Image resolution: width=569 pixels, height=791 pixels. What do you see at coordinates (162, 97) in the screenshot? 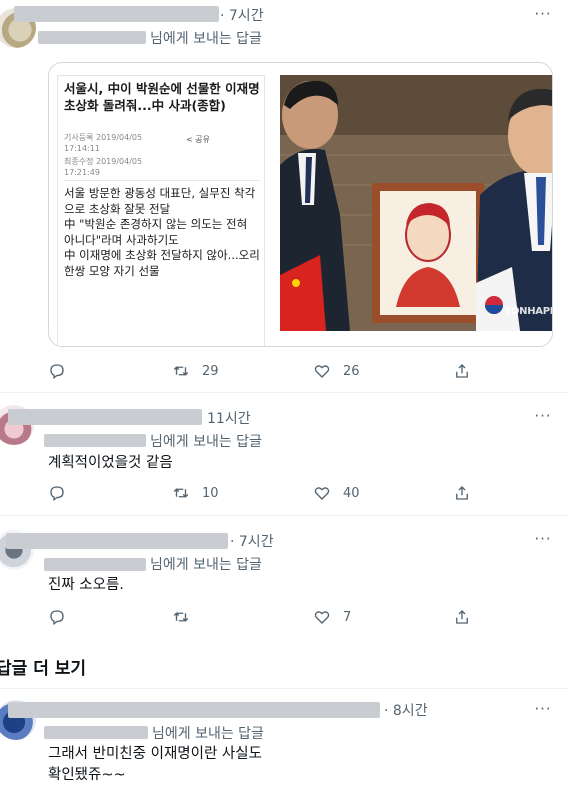
I see `news-headline: 서울시, 中이 박원순에 선물한 이재명 초상화 돌려줘...中 사과(종합)` at bounding box center [162, 97].